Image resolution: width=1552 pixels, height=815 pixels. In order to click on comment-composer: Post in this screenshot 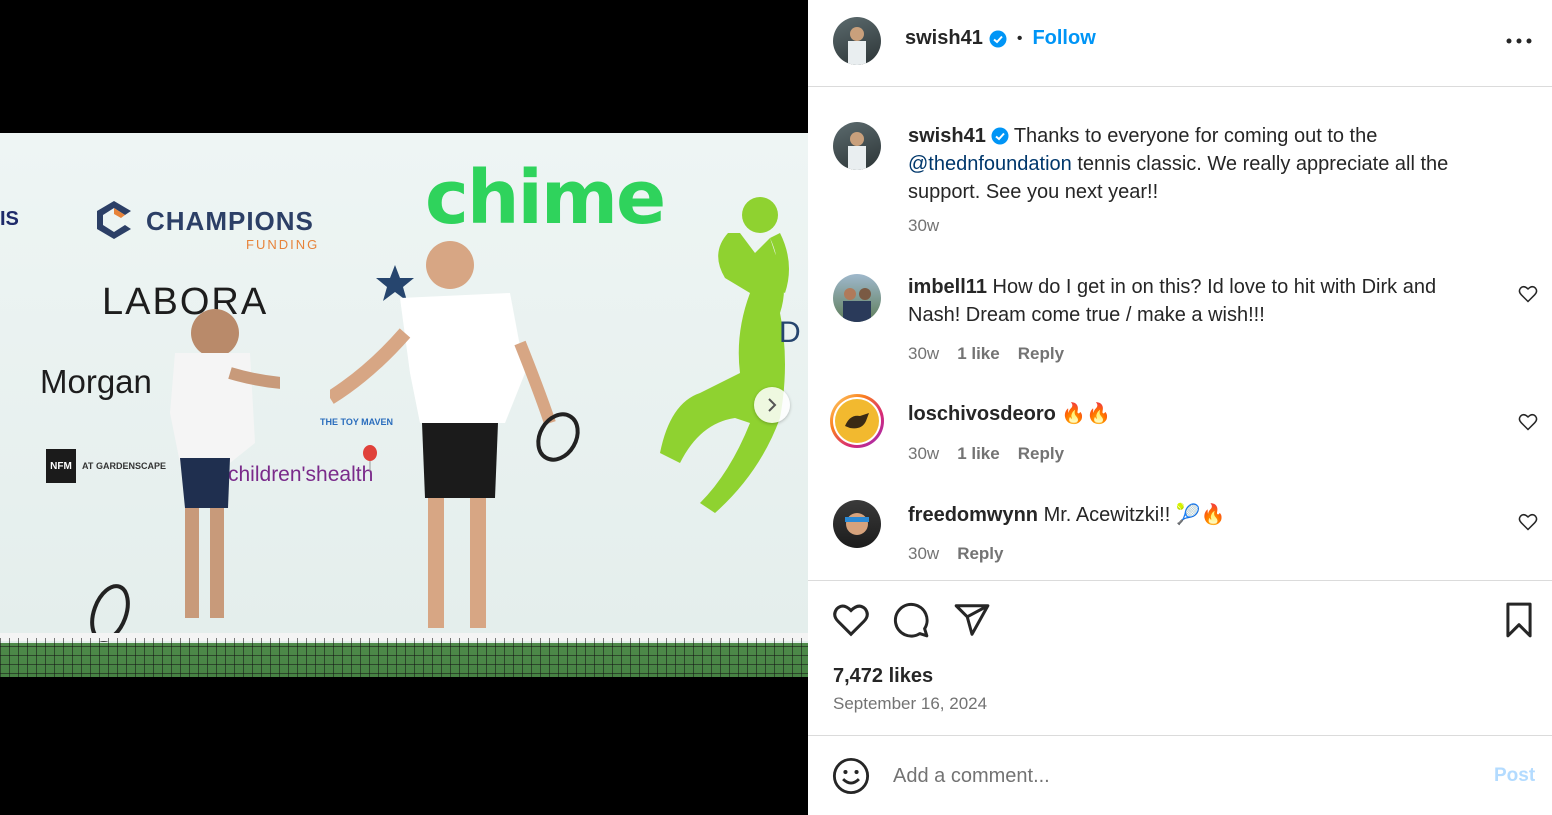, I will do `click(1180, 776)`.